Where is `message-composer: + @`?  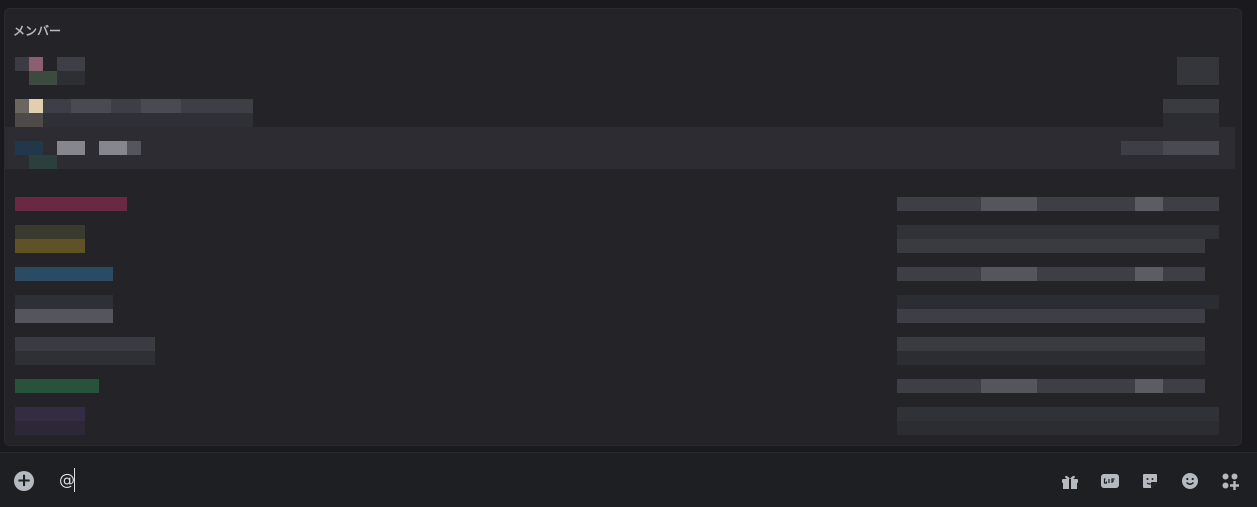
message-composer: + @ is located at coordinates (628, 479).